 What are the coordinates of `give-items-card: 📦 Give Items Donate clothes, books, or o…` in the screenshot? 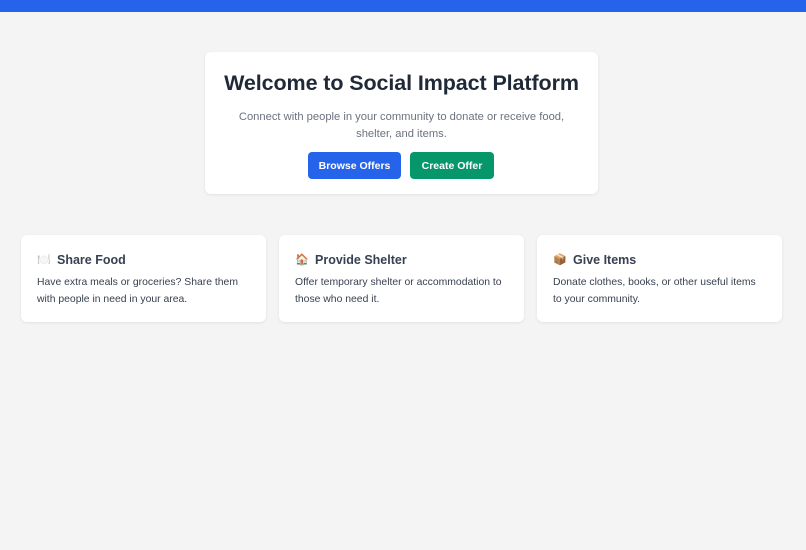 It's located at (659, 278).